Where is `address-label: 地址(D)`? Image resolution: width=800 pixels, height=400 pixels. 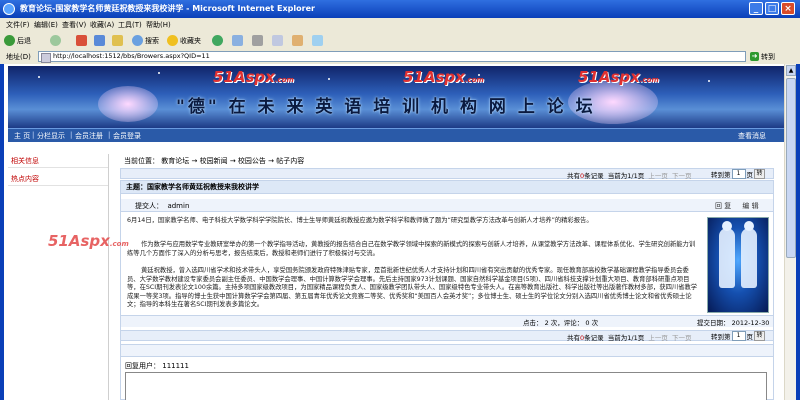 address-label: 地址(D) is located at coordinates (18, 57).